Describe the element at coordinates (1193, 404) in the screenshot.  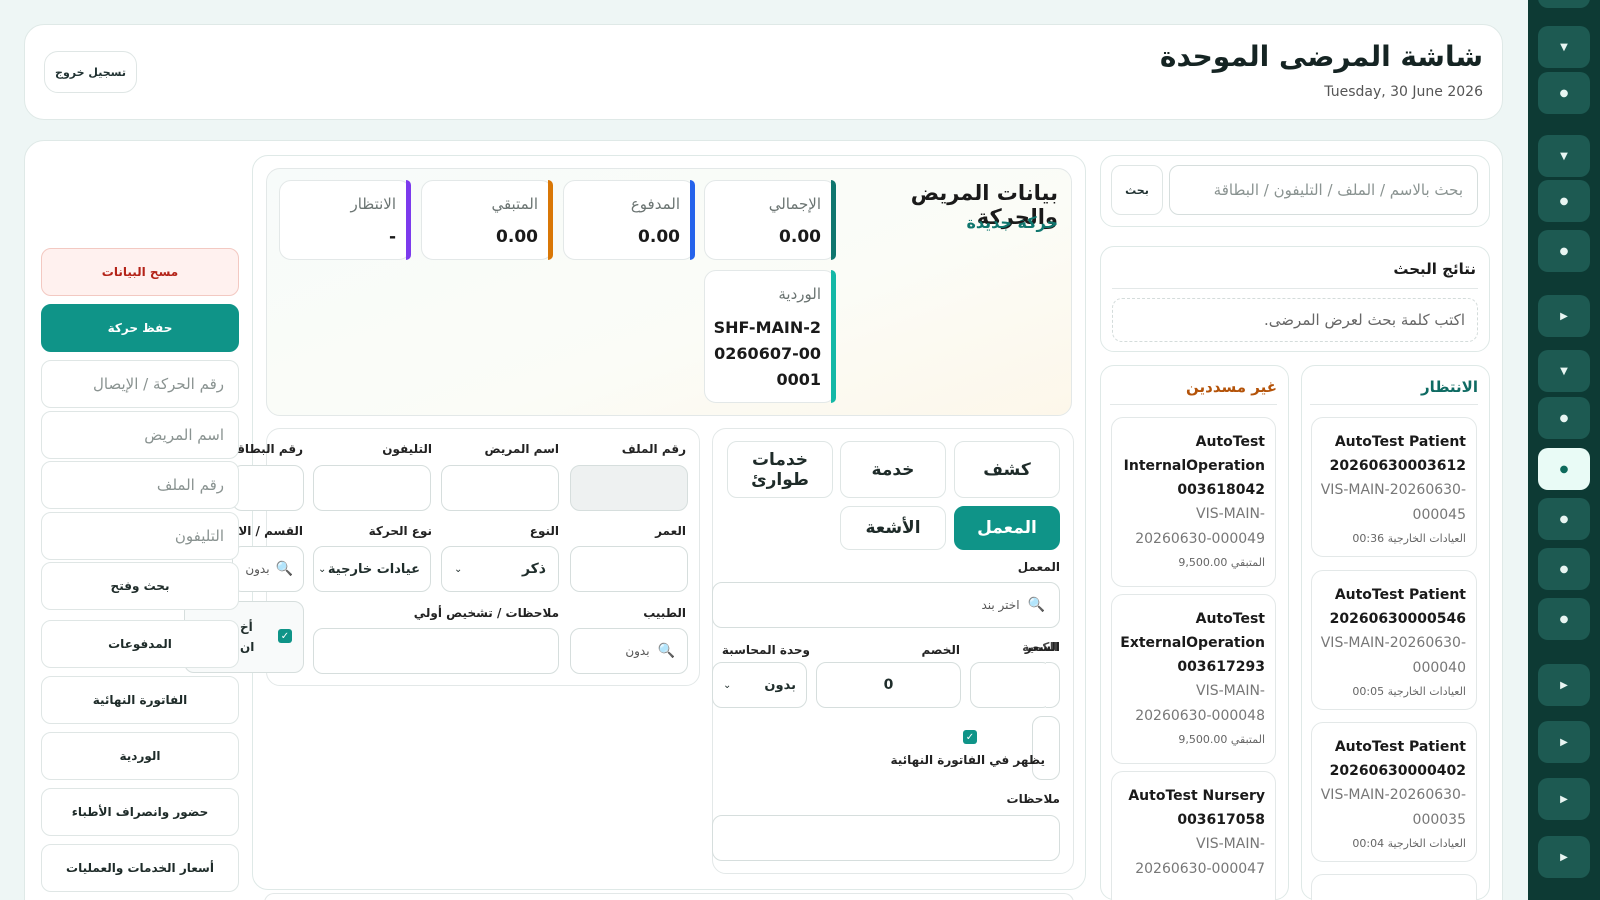
I see `unpaid-divider` at that location.